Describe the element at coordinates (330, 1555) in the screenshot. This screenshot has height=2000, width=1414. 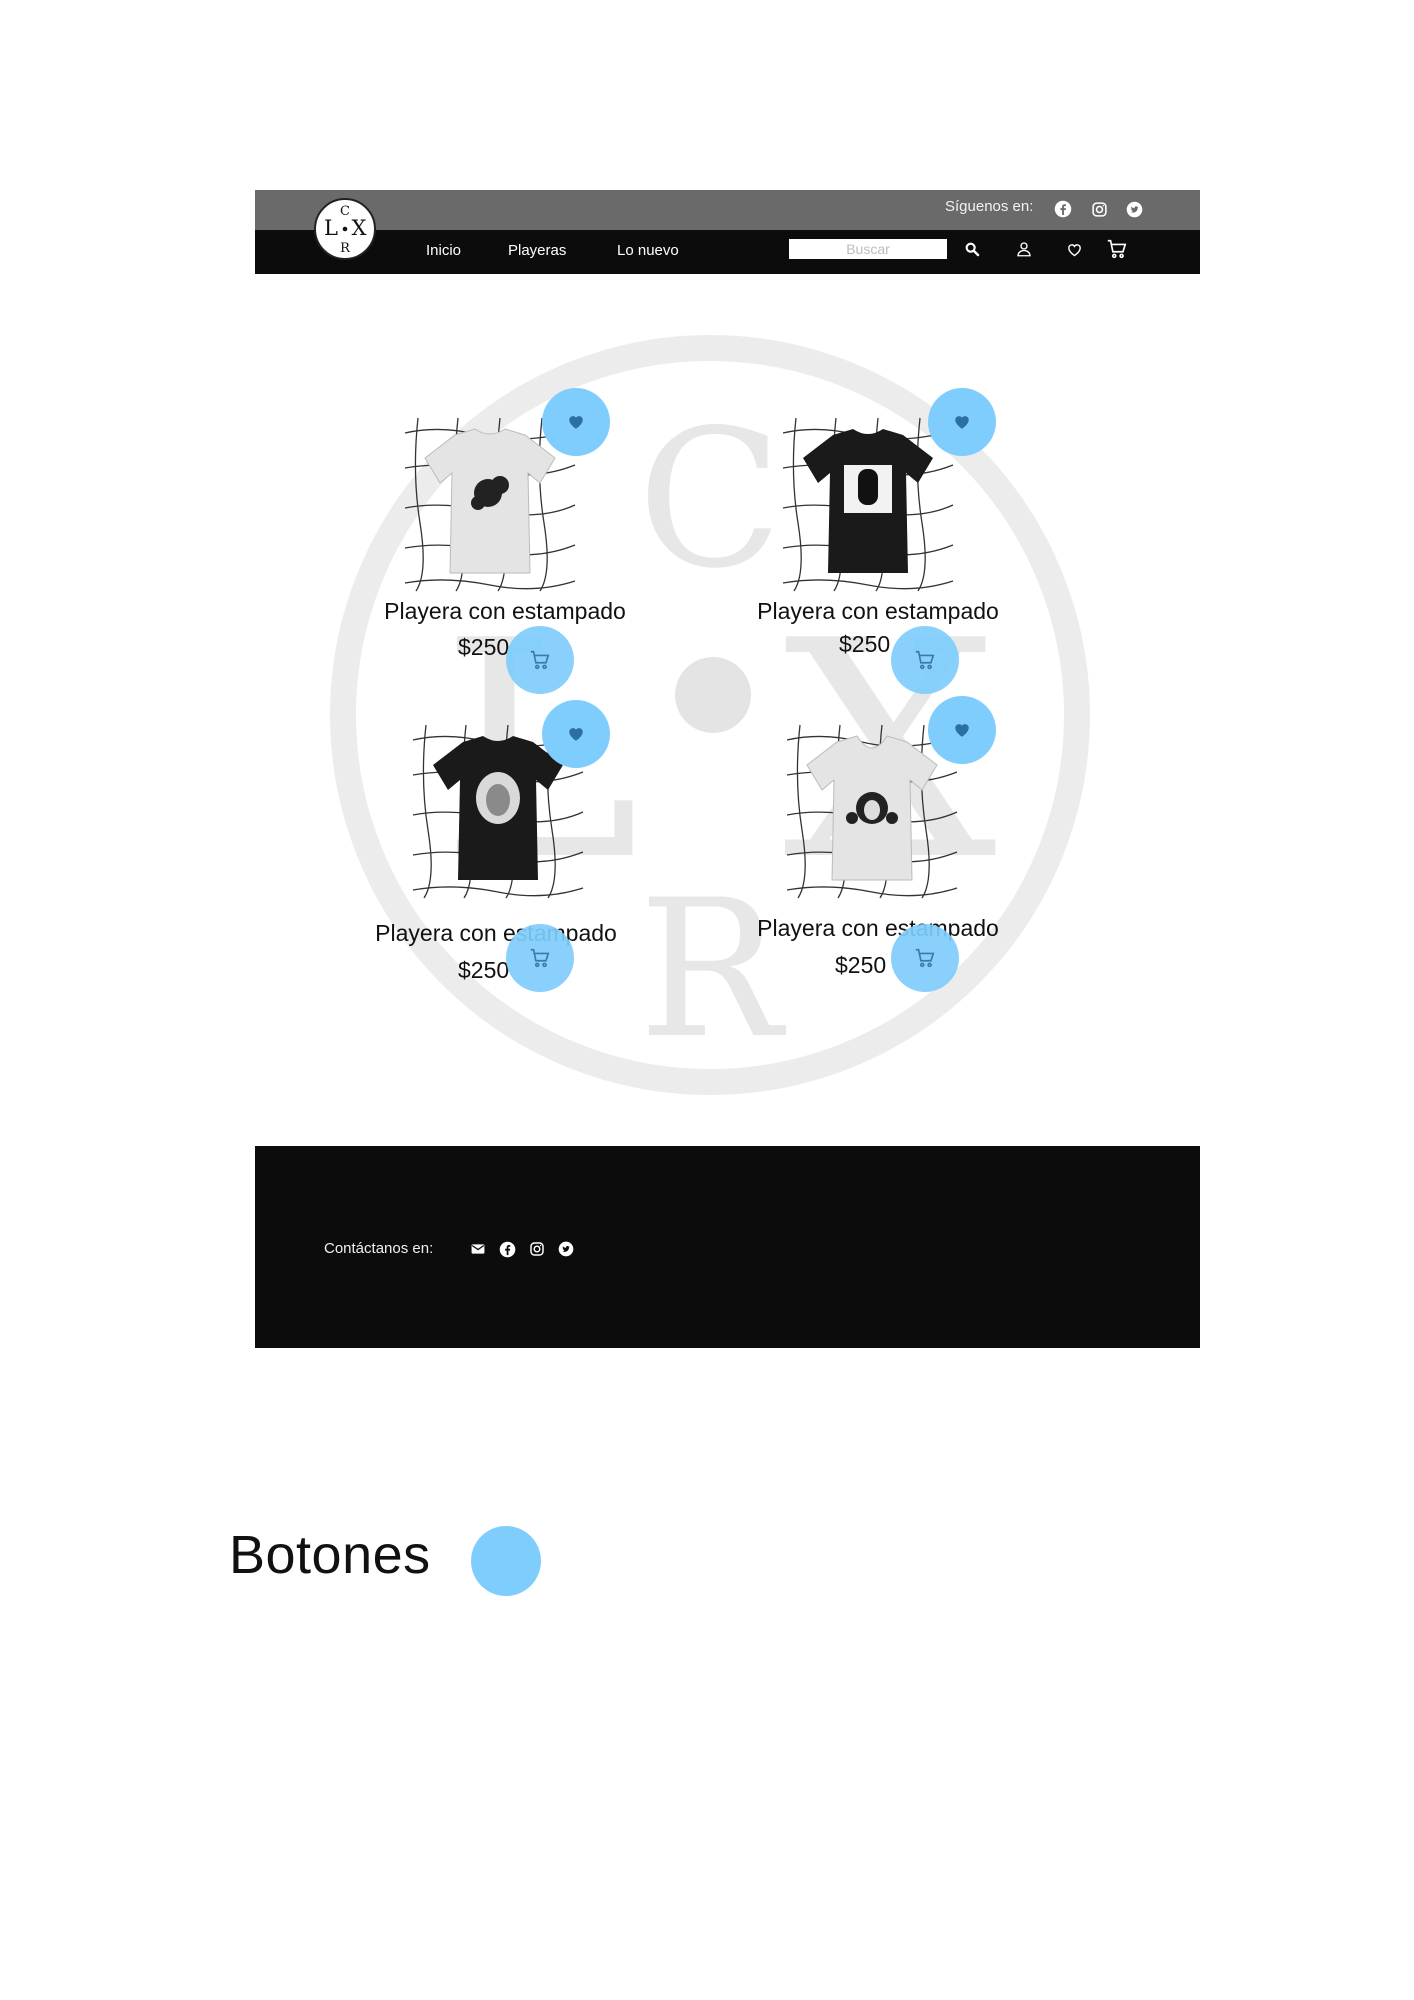
I see `section-title-botones: Botones` at that location.